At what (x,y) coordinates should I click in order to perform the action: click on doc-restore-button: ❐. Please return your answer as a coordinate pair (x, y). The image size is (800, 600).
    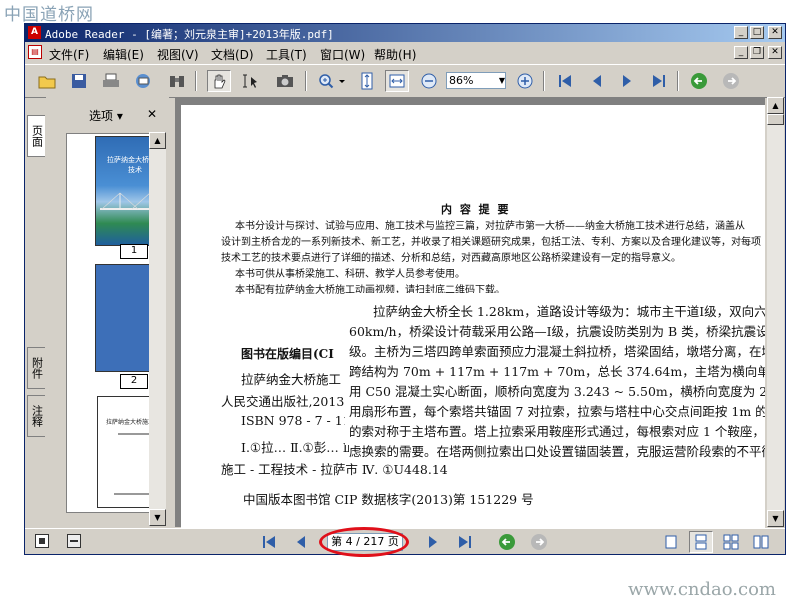
    Looking at the image, I should click on (757, 52).